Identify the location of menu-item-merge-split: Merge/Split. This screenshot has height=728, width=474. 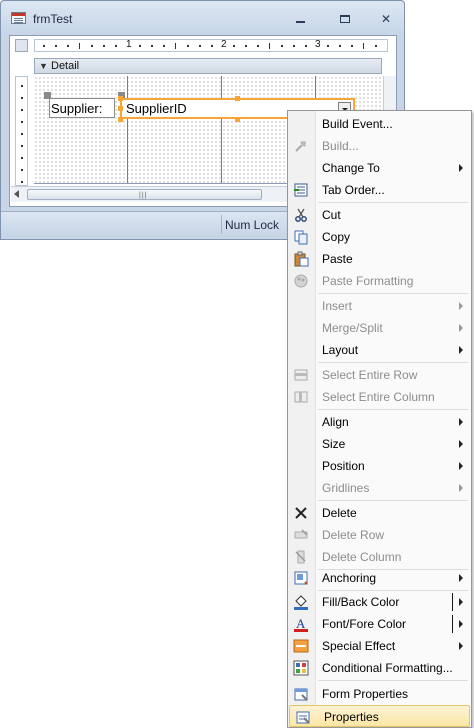
(379, 328).